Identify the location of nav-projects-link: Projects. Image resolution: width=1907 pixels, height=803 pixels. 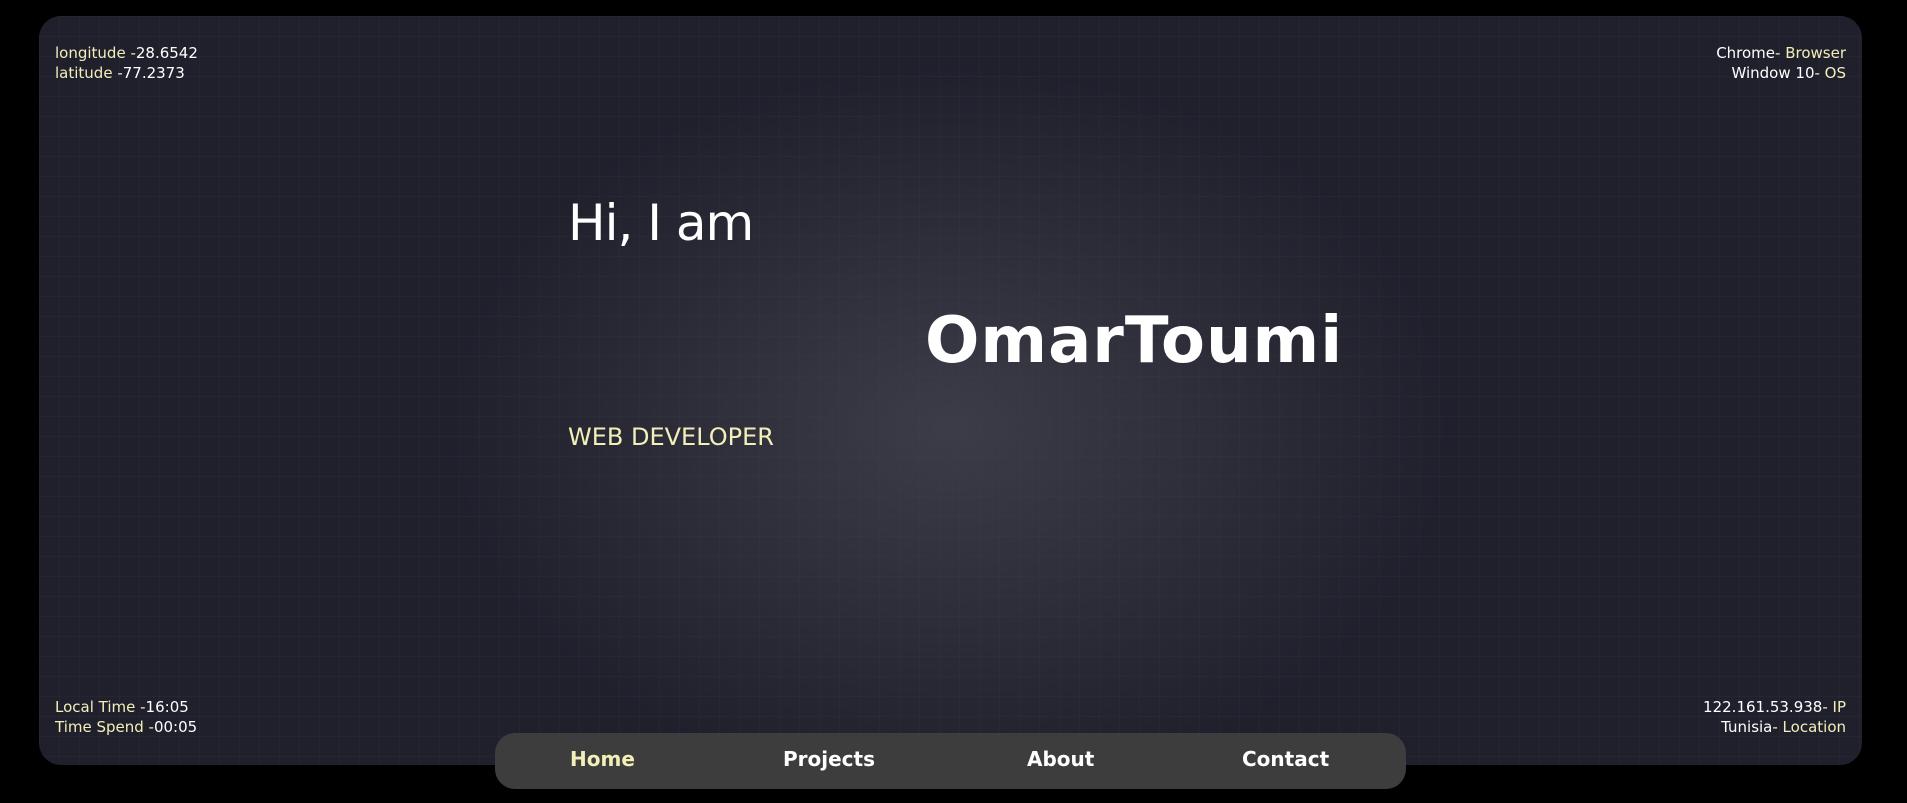
(829, 759).